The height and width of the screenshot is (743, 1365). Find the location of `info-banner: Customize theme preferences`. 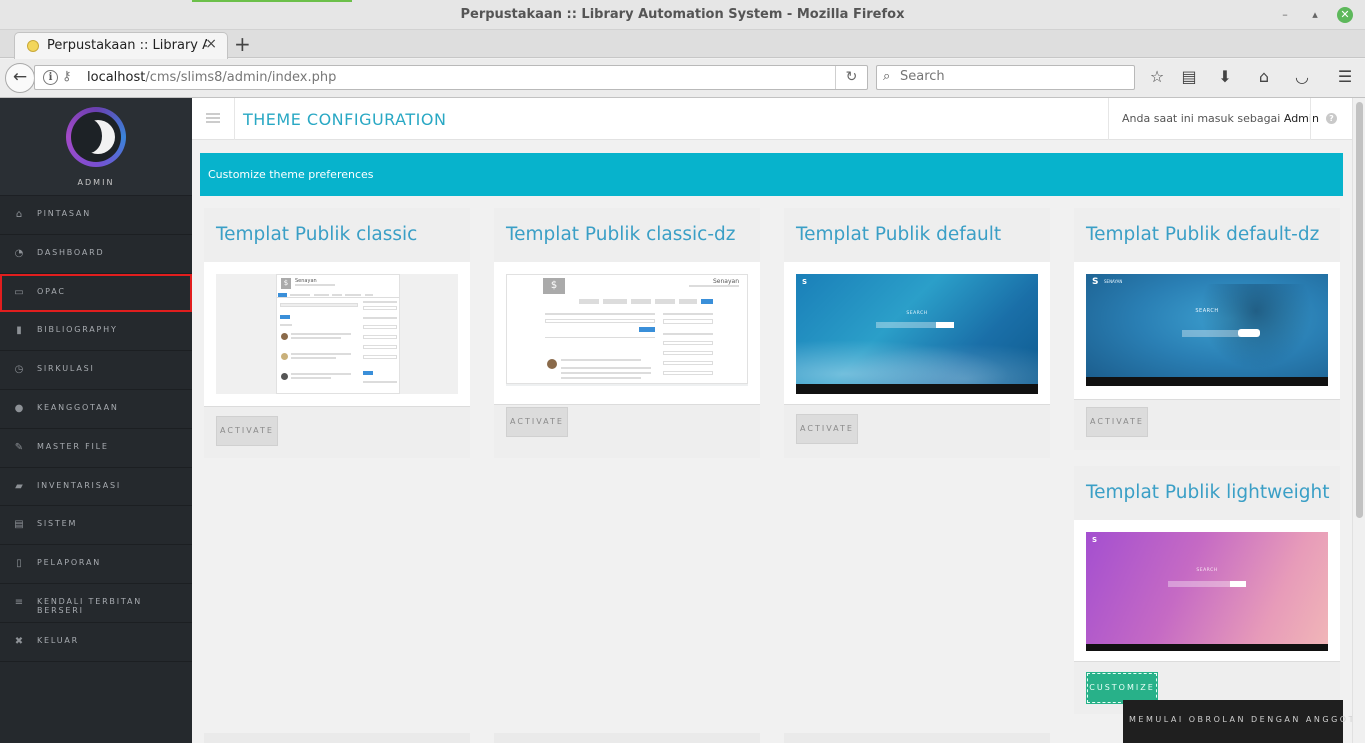

info-banner: Customize theme preferences is located at coordinates (771, 174).